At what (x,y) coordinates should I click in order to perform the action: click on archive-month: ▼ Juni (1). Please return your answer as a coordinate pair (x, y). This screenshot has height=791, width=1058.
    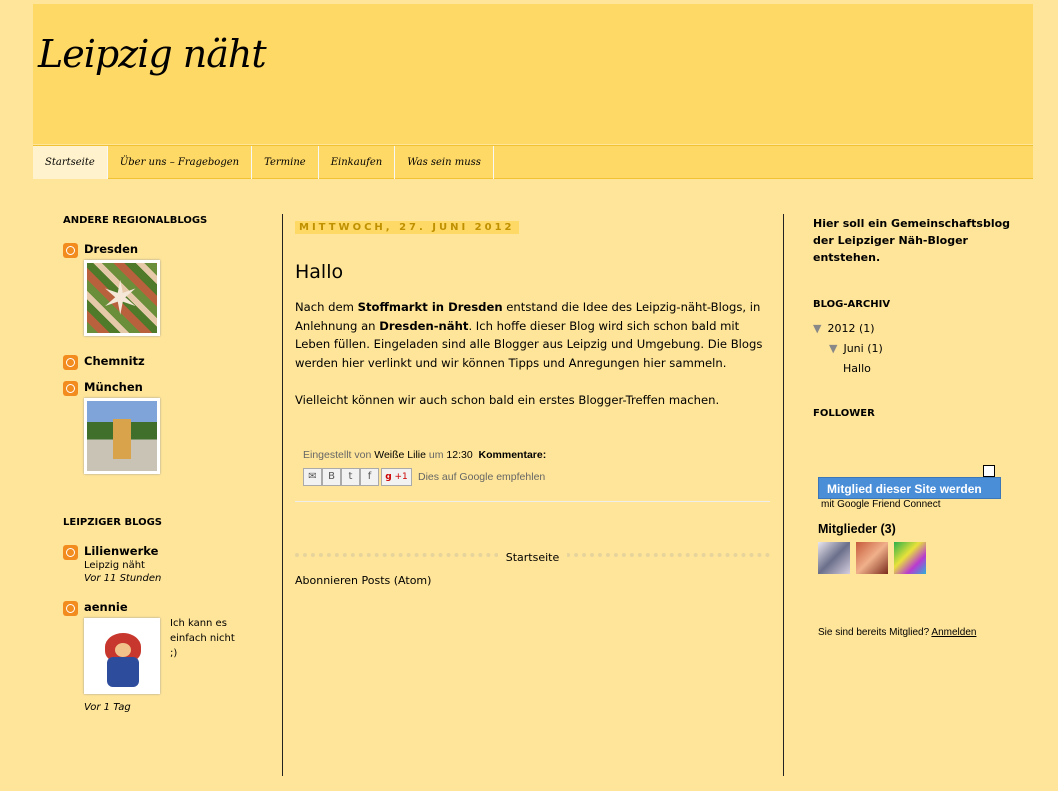
    Looking at the image, I should click on (913, 348).